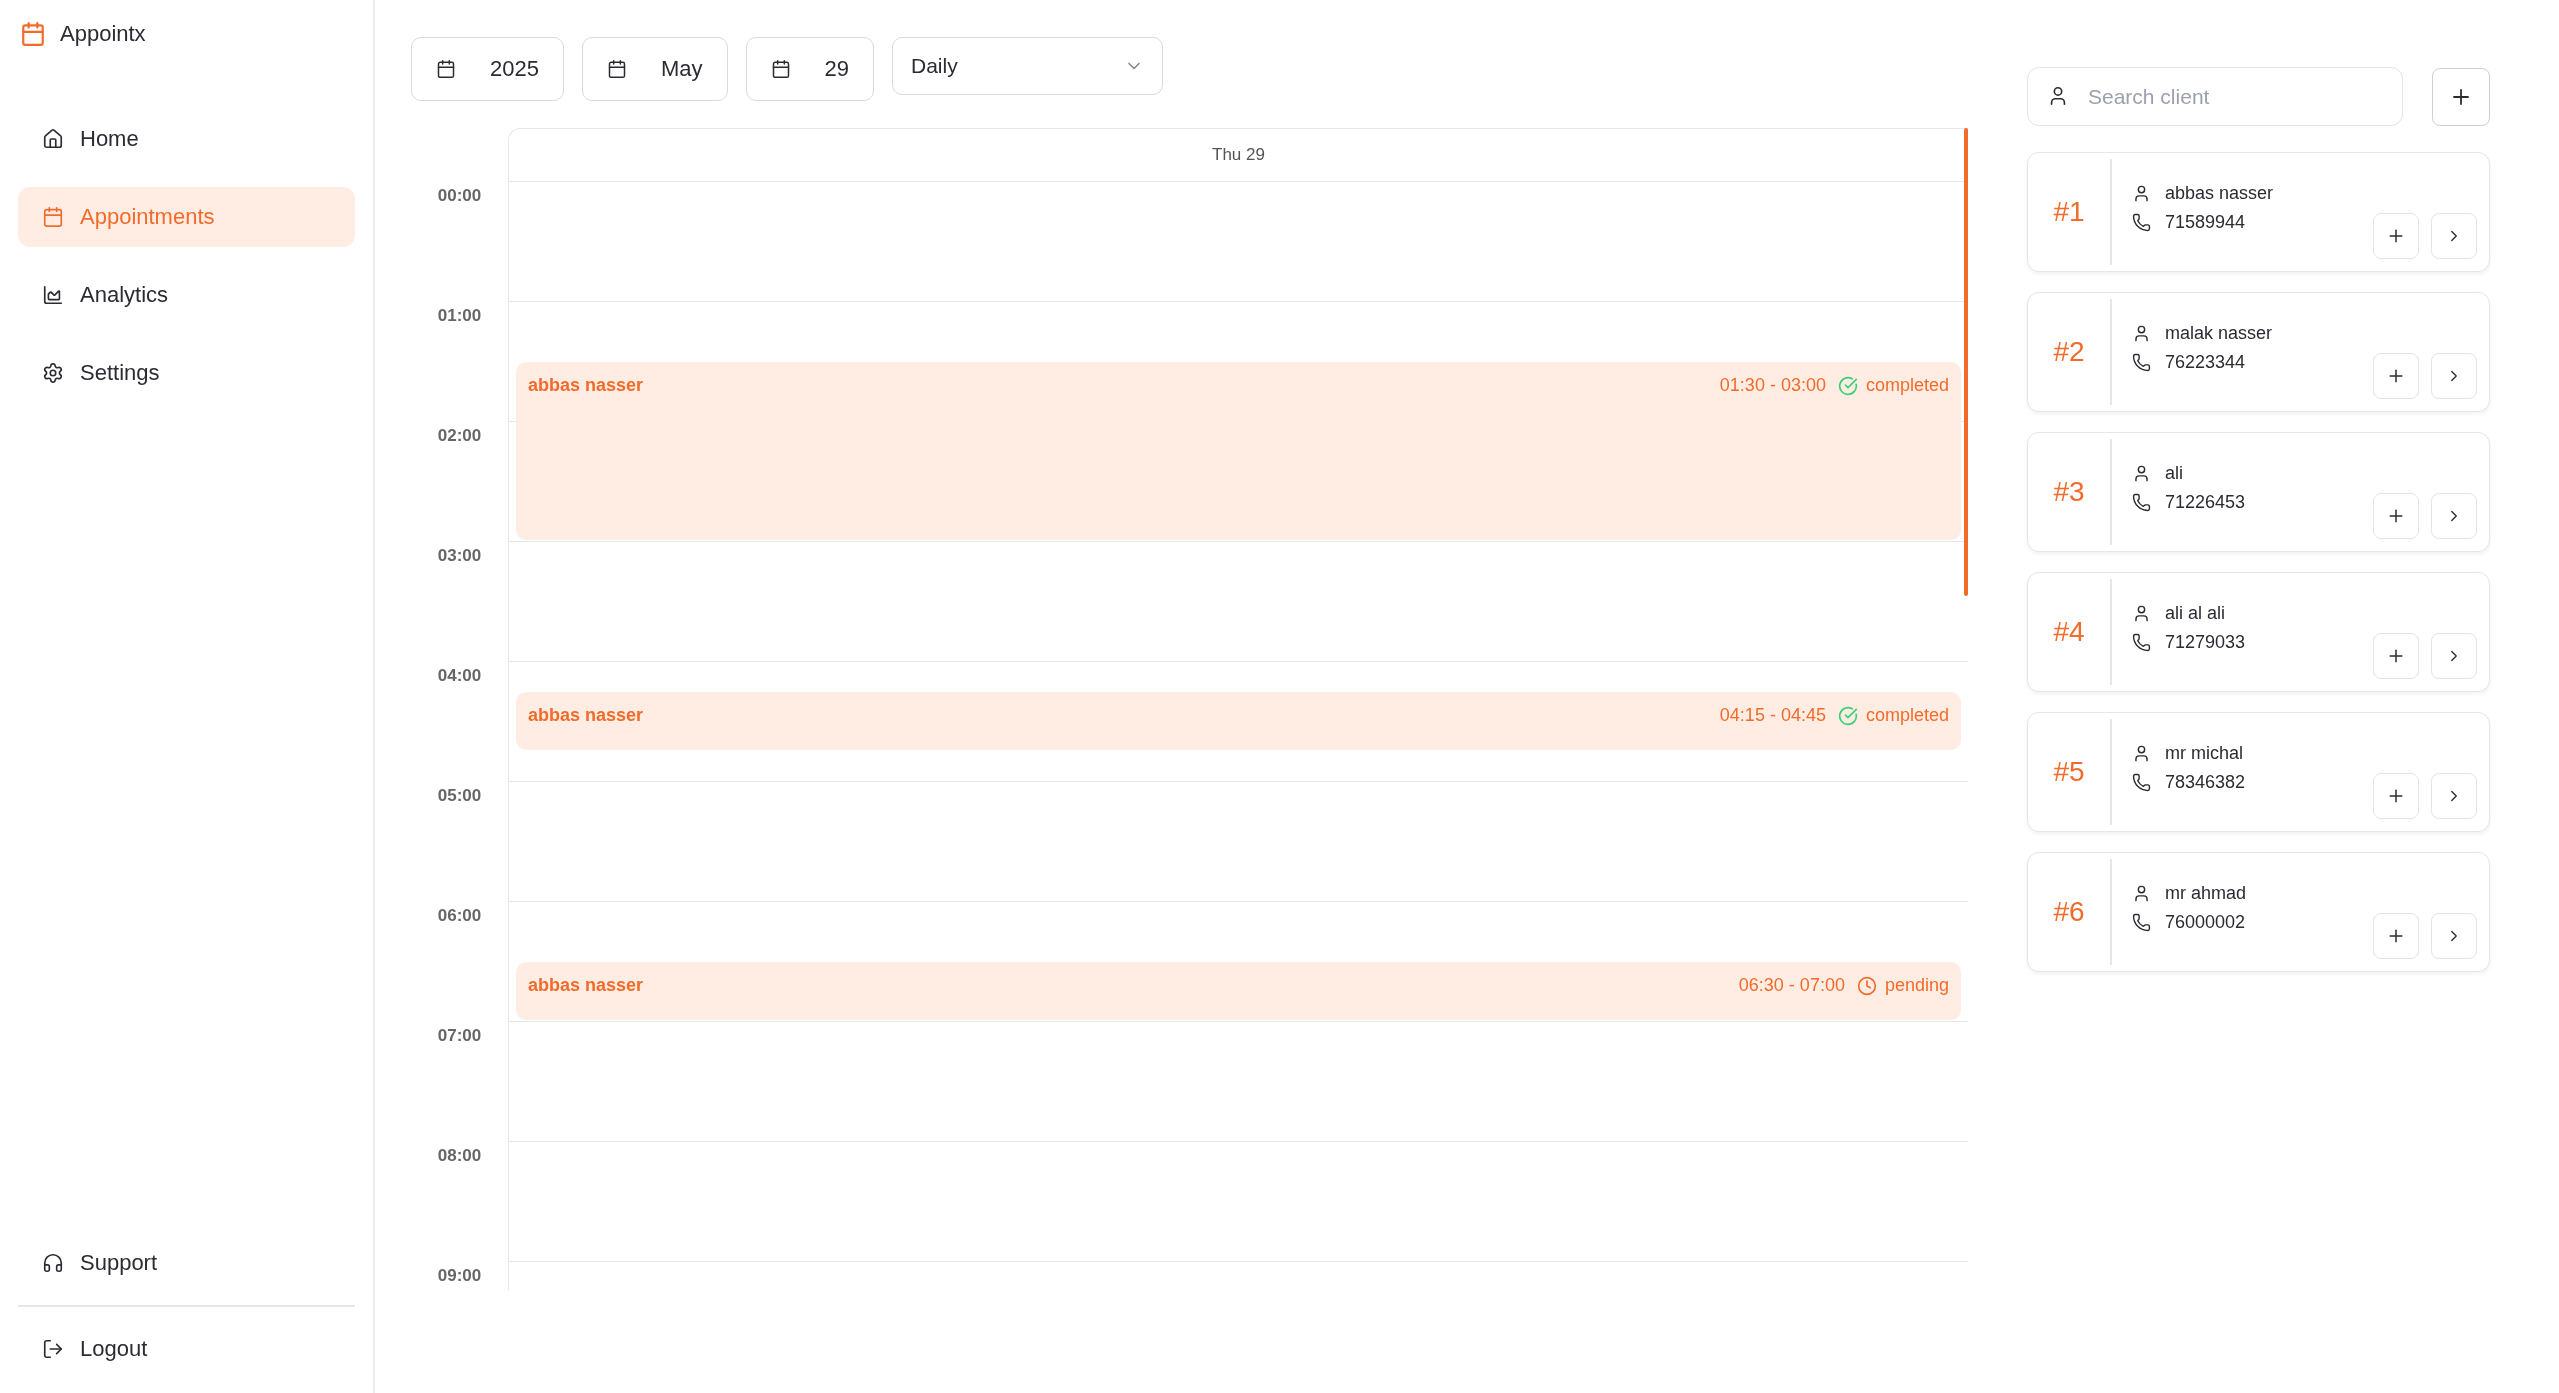  Describe the element at coordinates (2070, 492) in the screenshot. I see `client-number: #3` at that location.